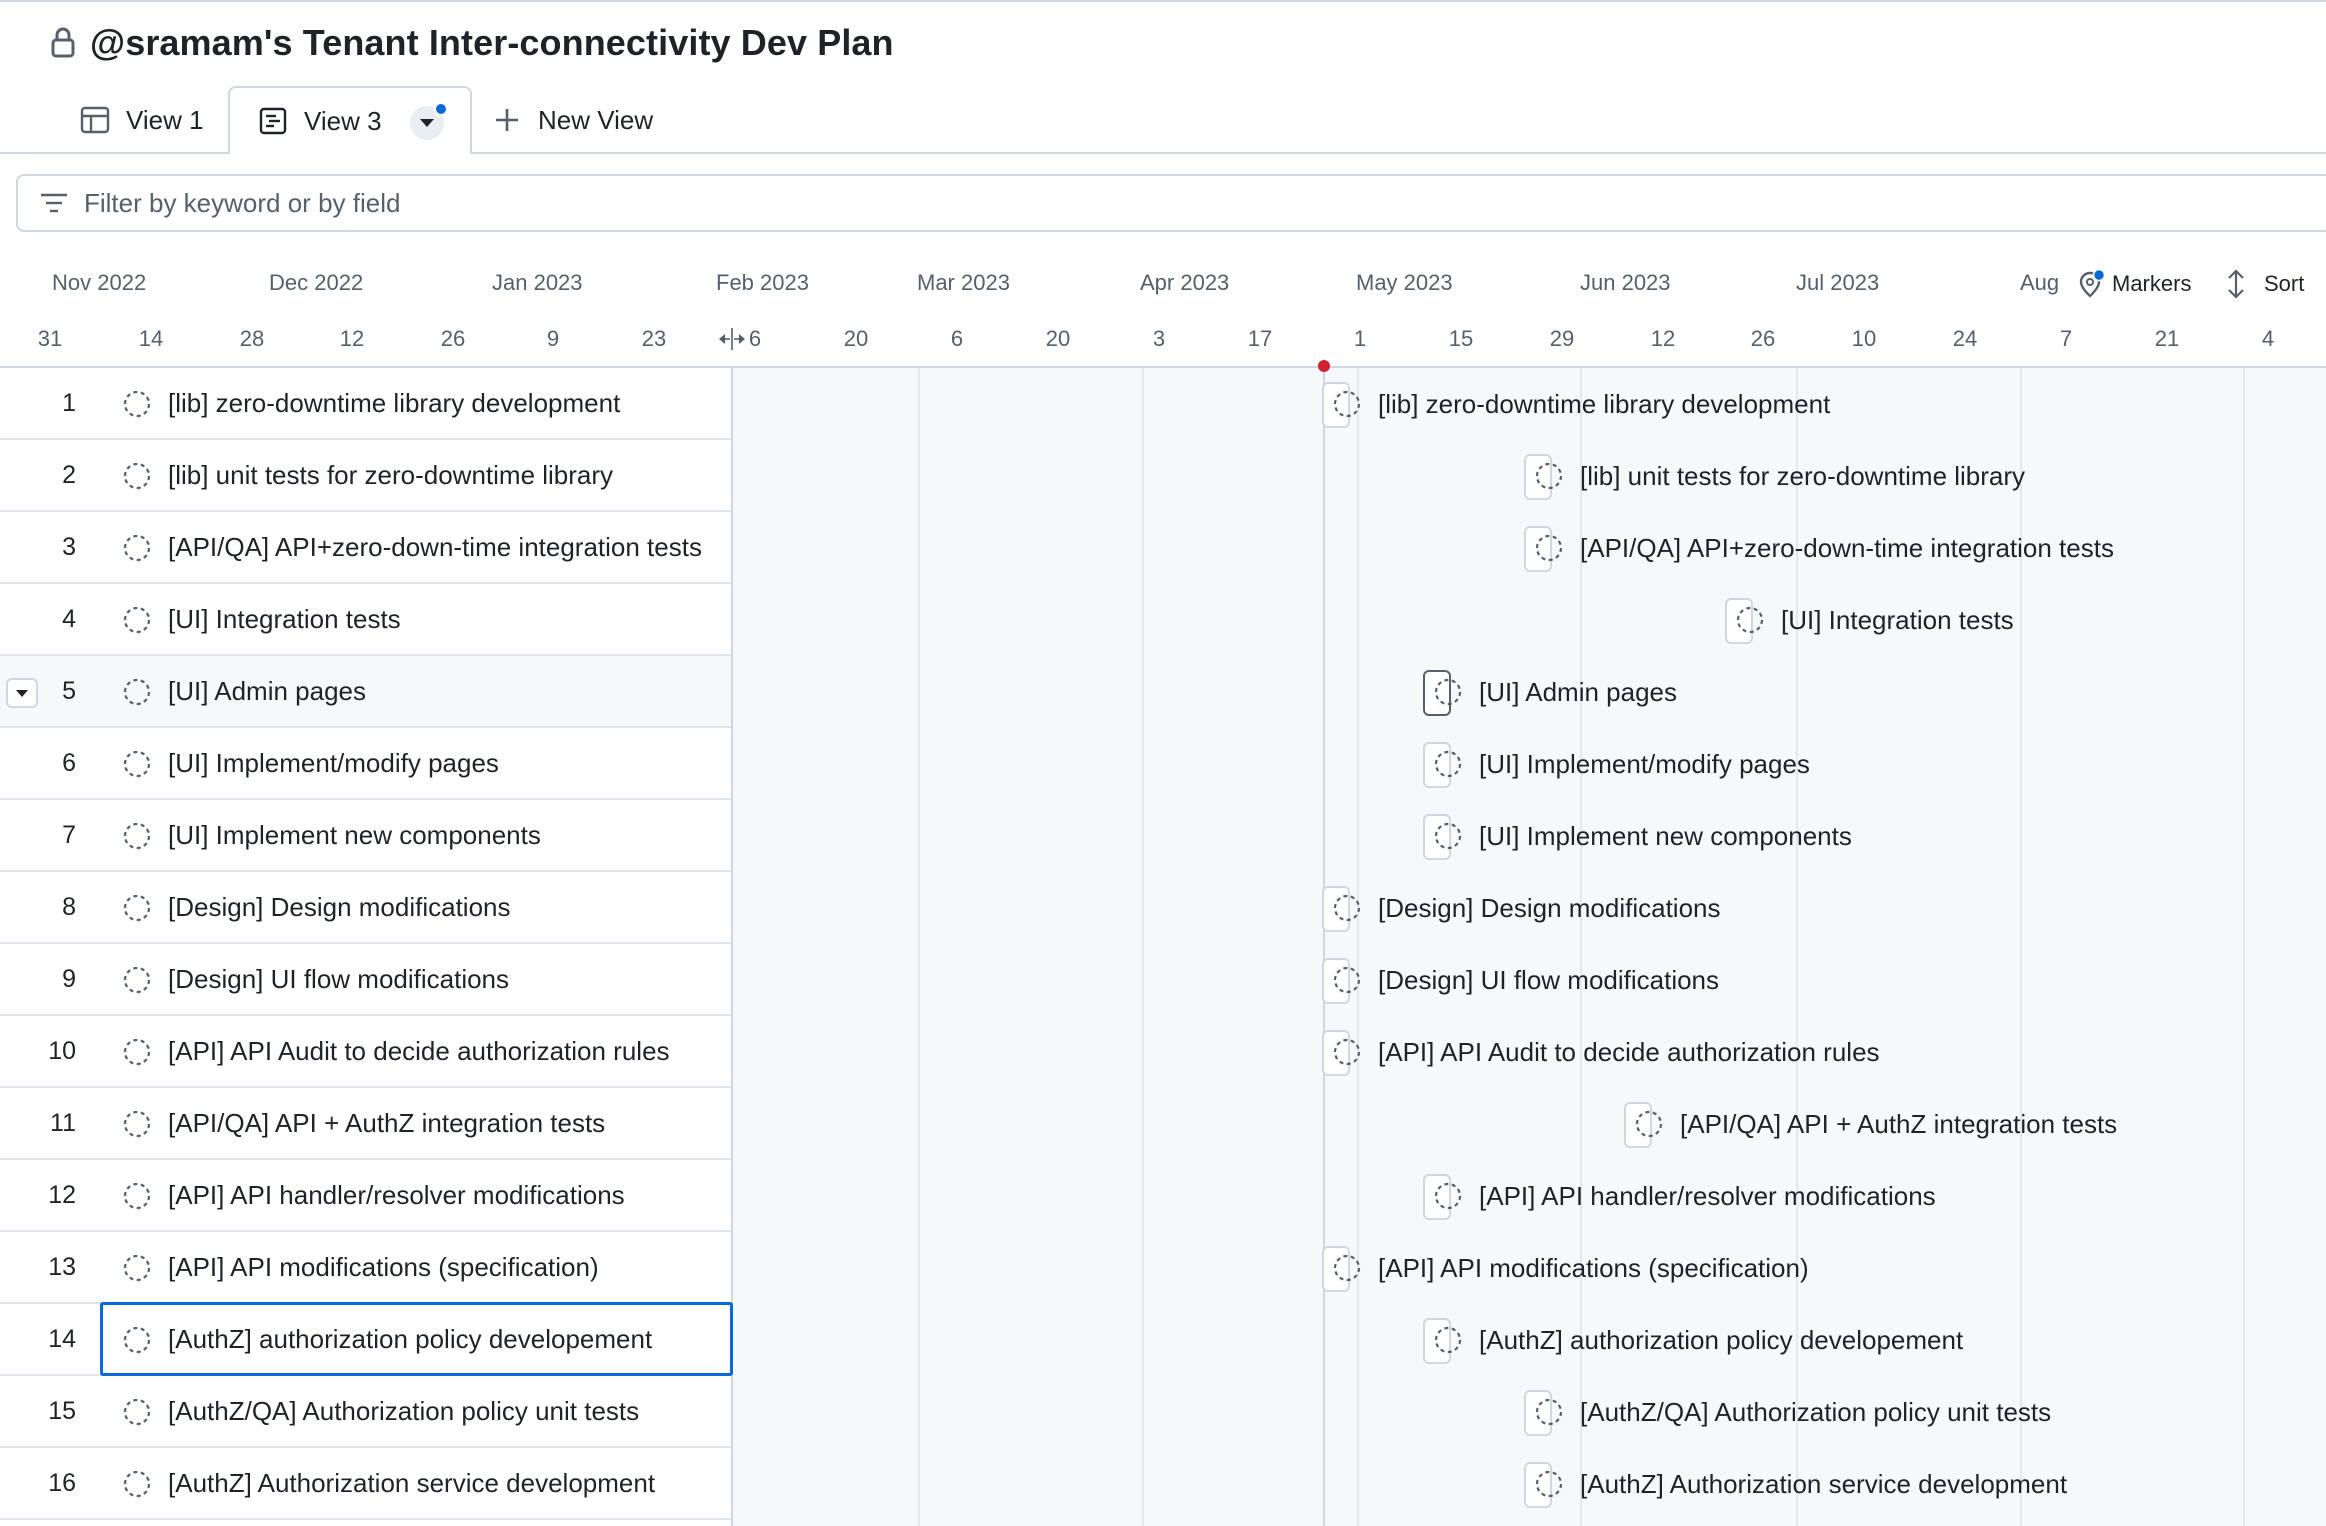 This screenshot has width=2326, height=1526. What do you see at coordinates (1549, 907) in the screenshot?
I see `timeline-item-label: [Design] Design modifications` at bounding box center [1549, 907].